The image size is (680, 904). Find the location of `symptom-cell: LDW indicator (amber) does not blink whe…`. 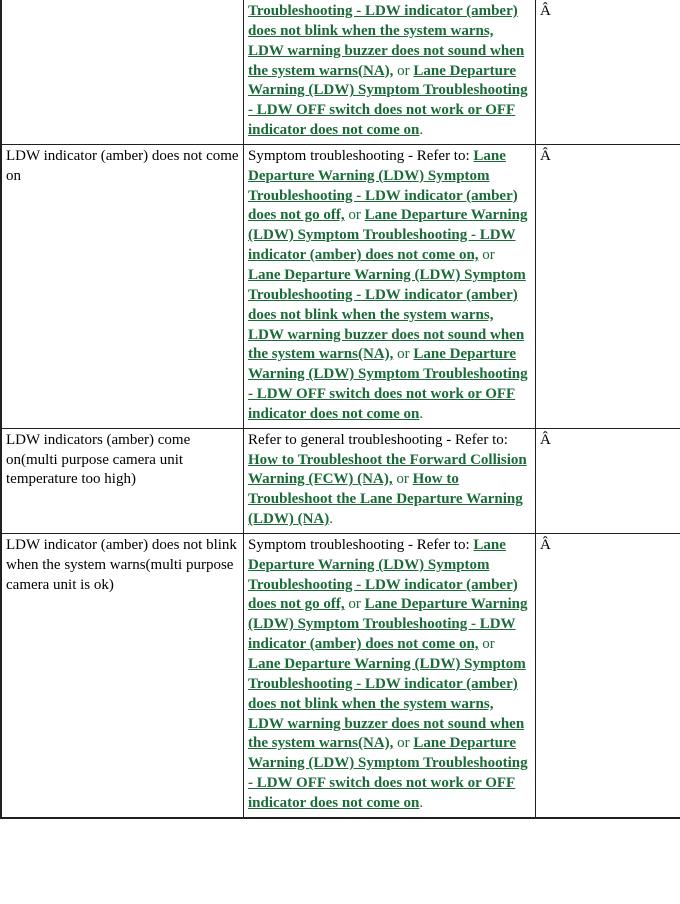

symptom-cell: LDW indicator (amber) does not blink whe… is located at coordinates (122, 675).